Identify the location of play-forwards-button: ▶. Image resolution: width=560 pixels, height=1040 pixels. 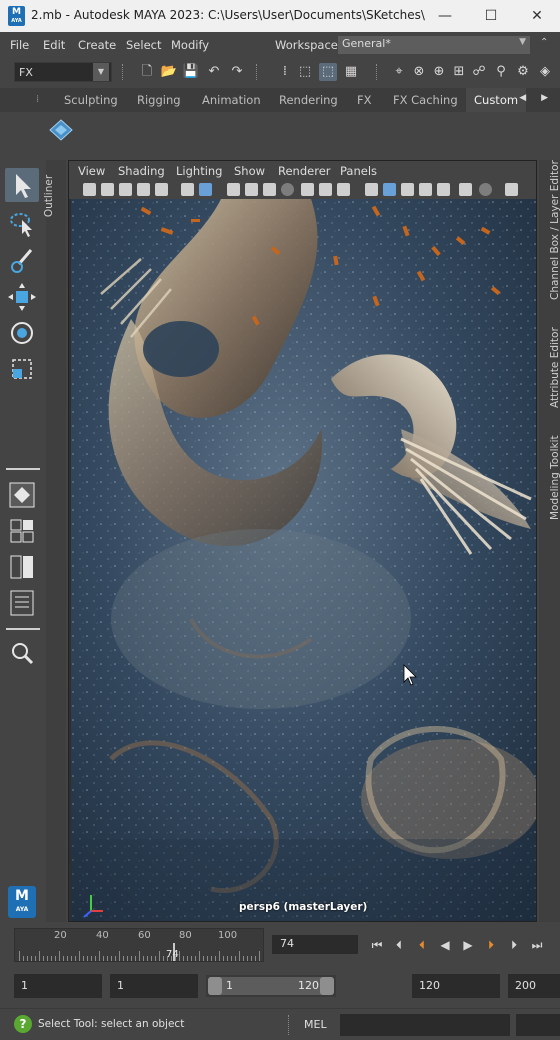
(468, 945).